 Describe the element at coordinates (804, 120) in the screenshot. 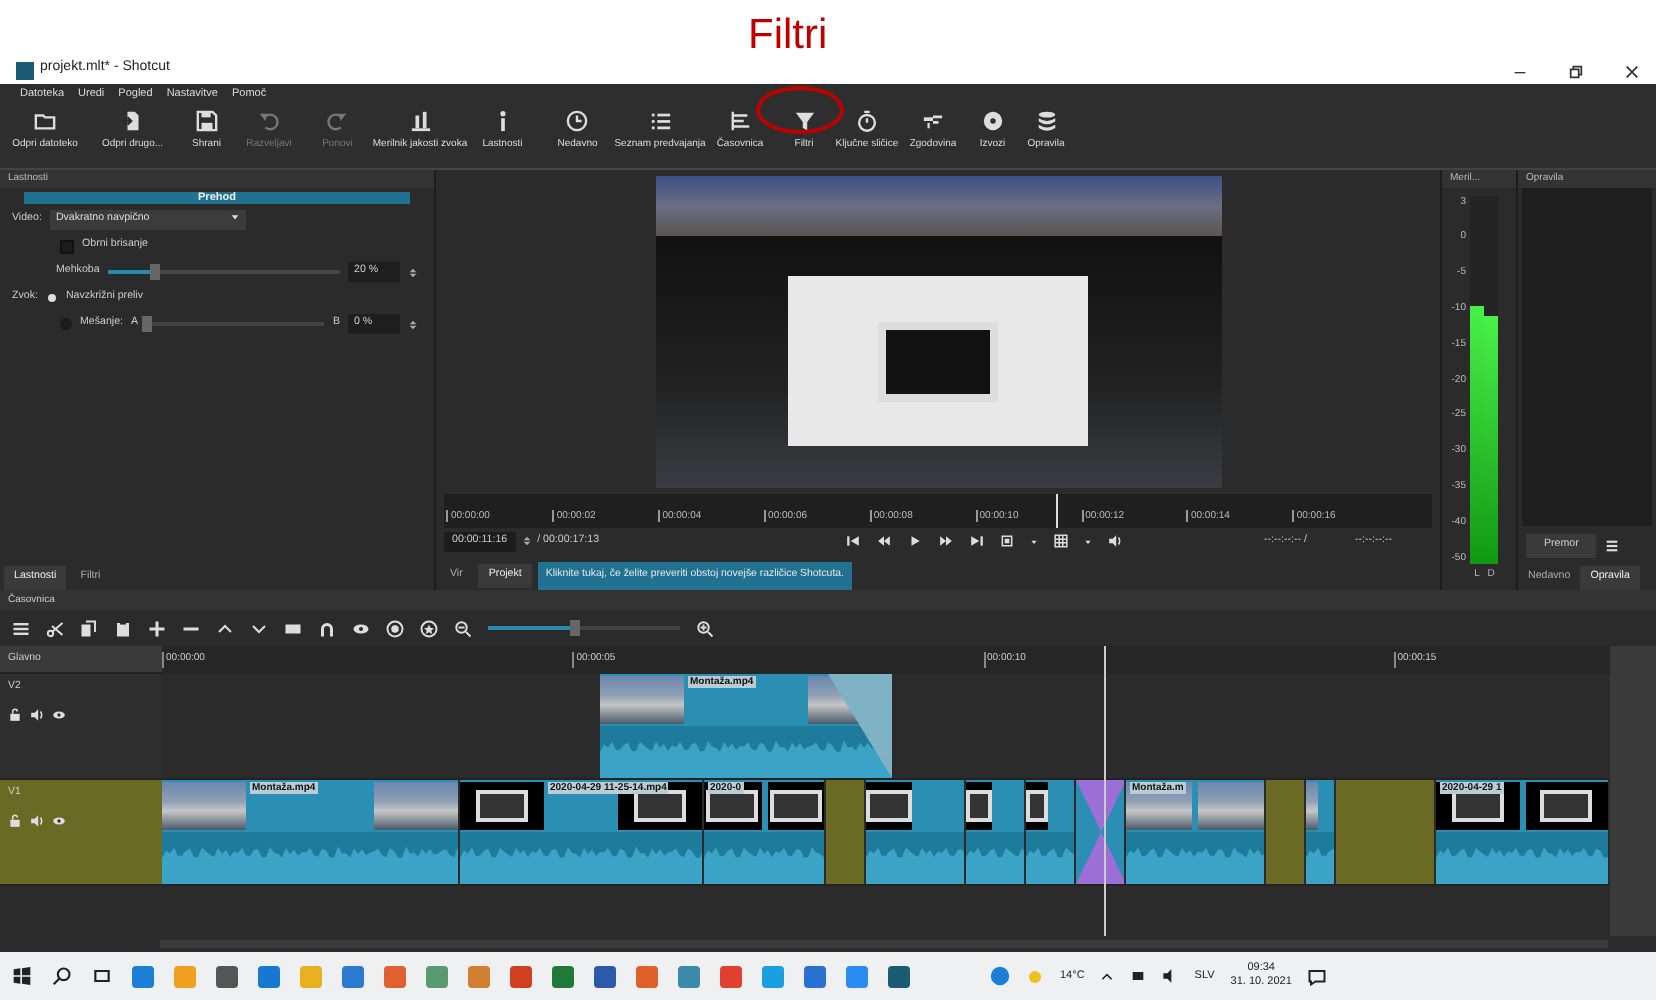

I see `filter-icon` at that location.